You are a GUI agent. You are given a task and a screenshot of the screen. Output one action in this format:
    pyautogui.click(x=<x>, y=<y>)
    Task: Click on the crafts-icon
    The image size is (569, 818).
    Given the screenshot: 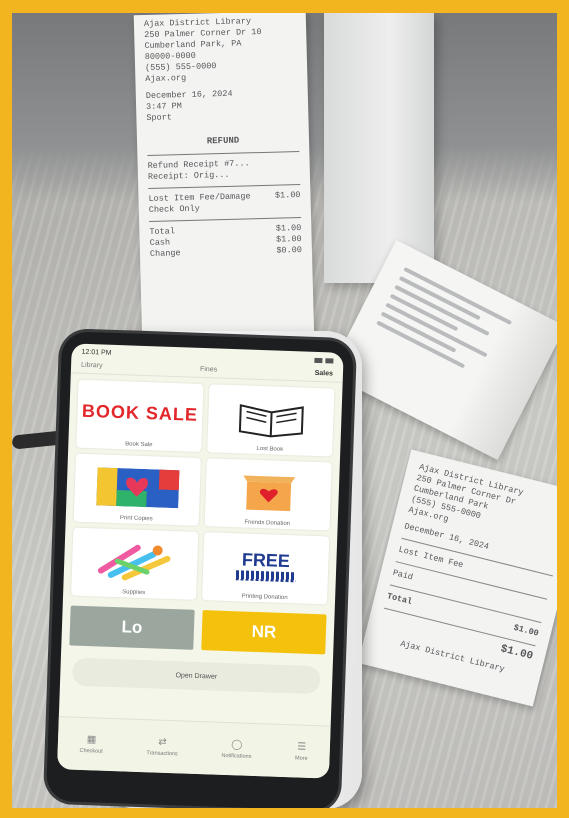 What is the action you would take?
    pyautogui.click(x=133, y=562)
    